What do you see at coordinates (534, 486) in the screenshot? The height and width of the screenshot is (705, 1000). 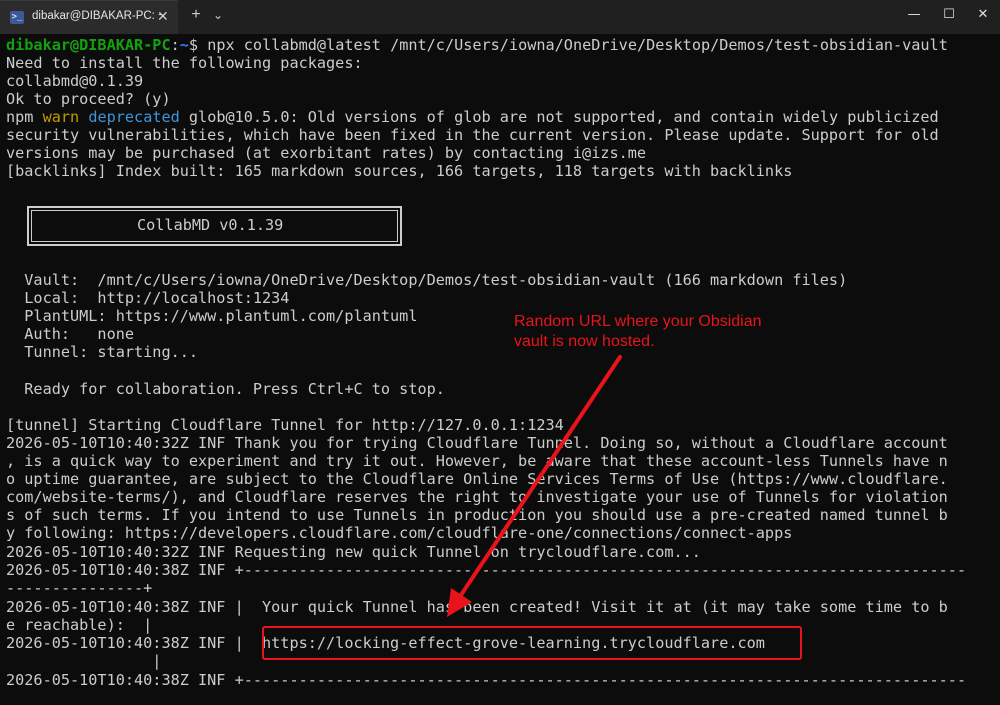 I see `annotation-arrow` at bounding box center [534, 486].